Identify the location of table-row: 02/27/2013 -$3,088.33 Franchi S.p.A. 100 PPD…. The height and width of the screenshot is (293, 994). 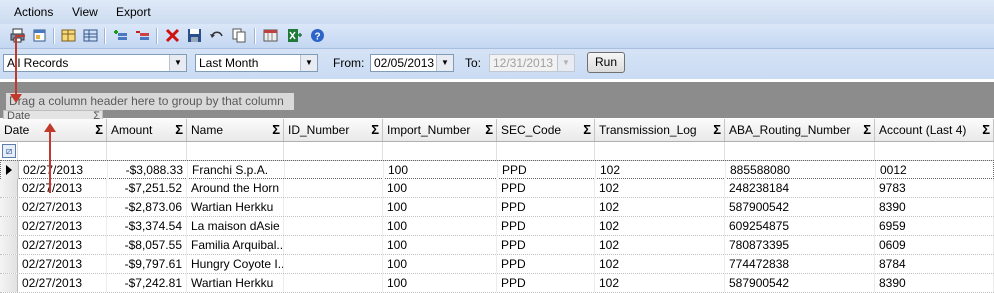
(497, 169).